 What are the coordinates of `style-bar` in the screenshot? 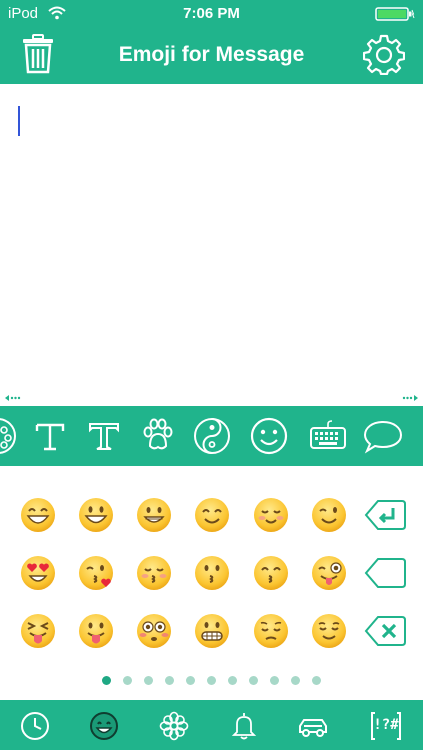 It's located at (211, 436).